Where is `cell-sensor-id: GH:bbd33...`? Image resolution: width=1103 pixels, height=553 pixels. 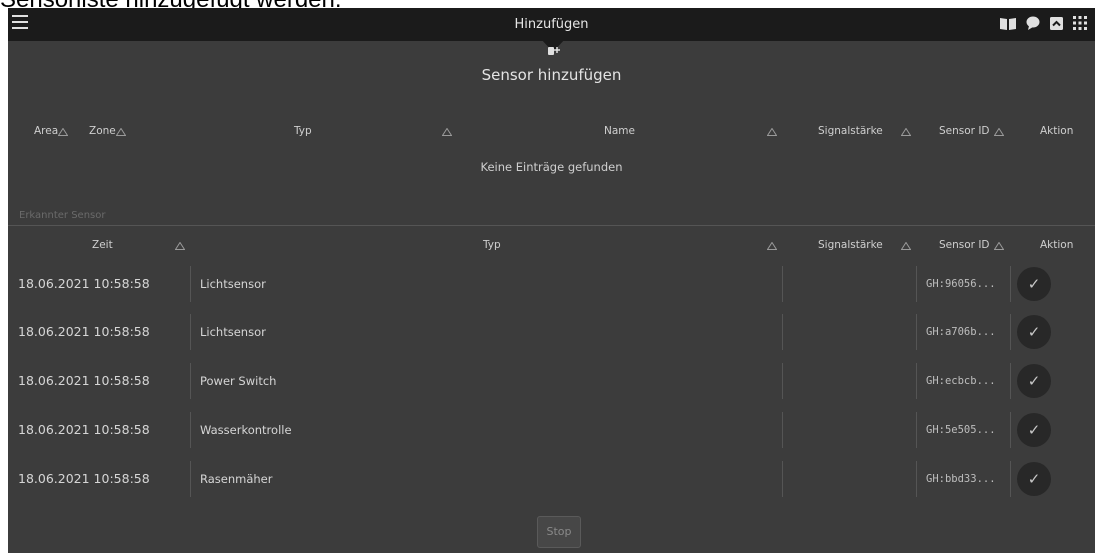
cell-sensor-id: GH:bbd33... is located at coordinates (961, 479).